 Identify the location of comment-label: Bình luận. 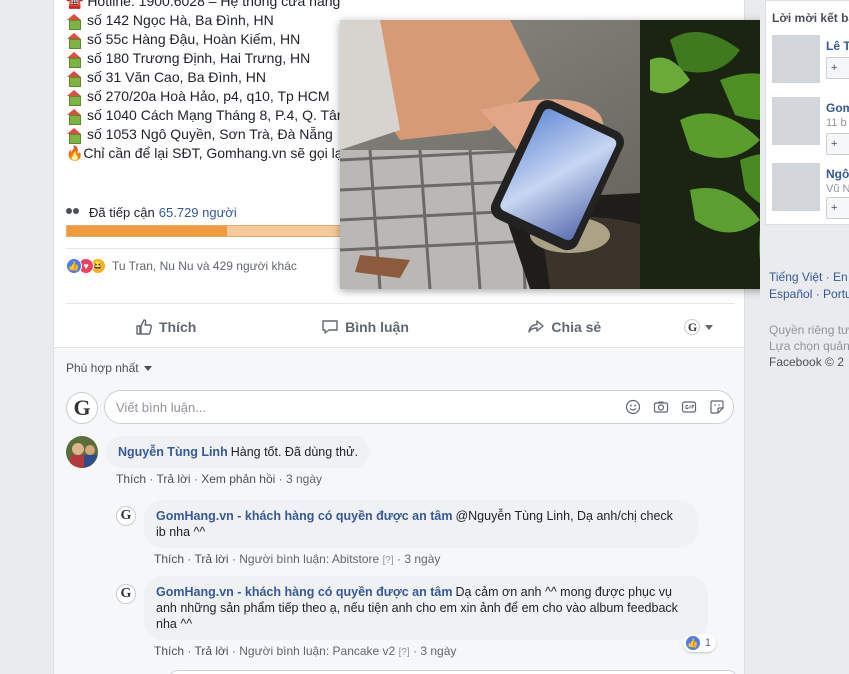
(377, 327).